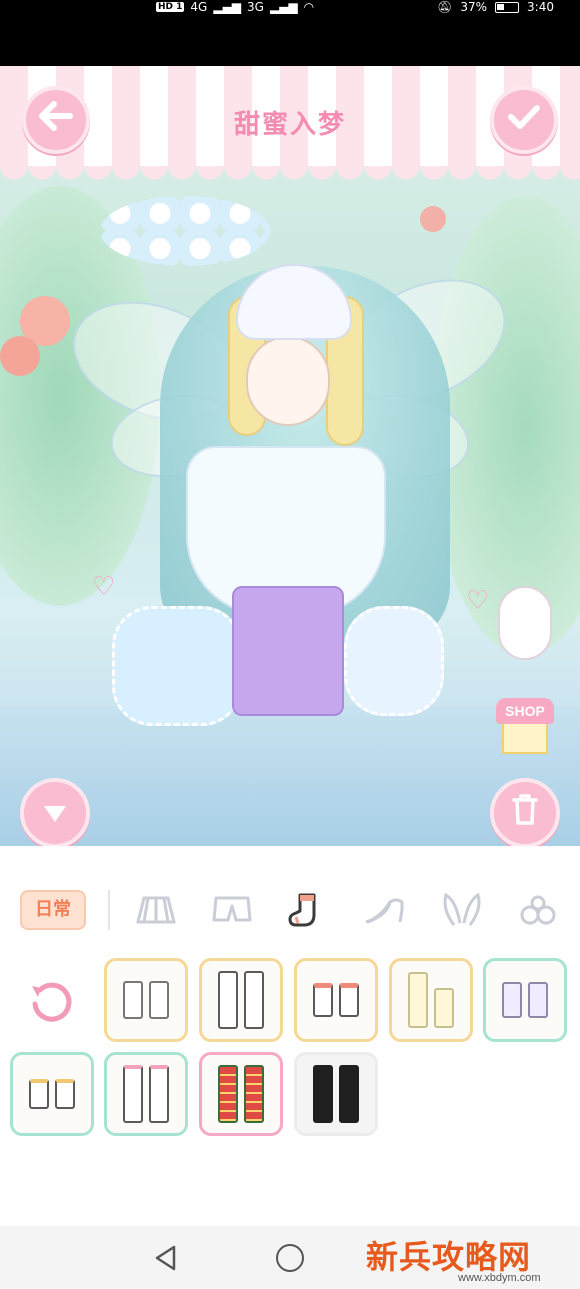 Image resolution: width=580 pixels, height=1289 pixels. I want to click on heel-icon, so click(384, 910).